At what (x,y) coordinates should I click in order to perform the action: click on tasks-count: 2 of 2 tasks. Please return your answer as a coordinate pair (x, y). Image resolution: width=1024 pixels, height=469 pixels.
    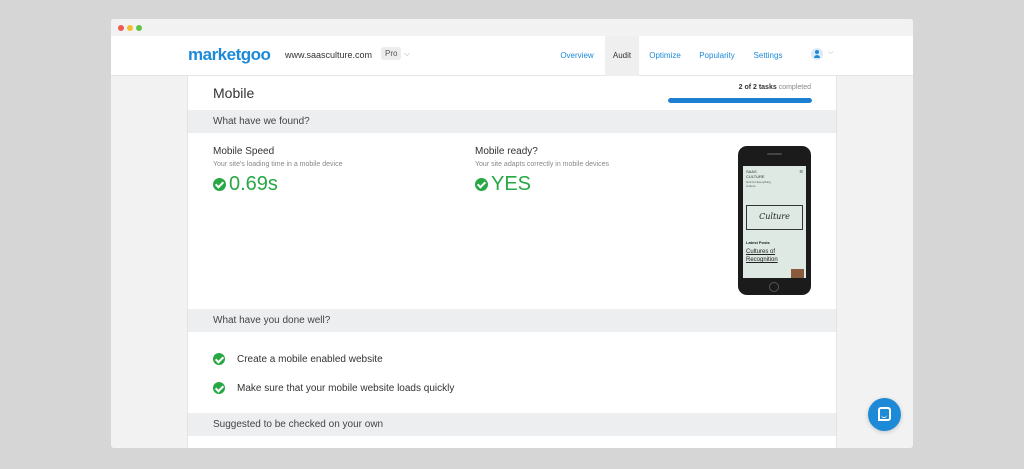
    Looking at the image, I should click on (757, 87).